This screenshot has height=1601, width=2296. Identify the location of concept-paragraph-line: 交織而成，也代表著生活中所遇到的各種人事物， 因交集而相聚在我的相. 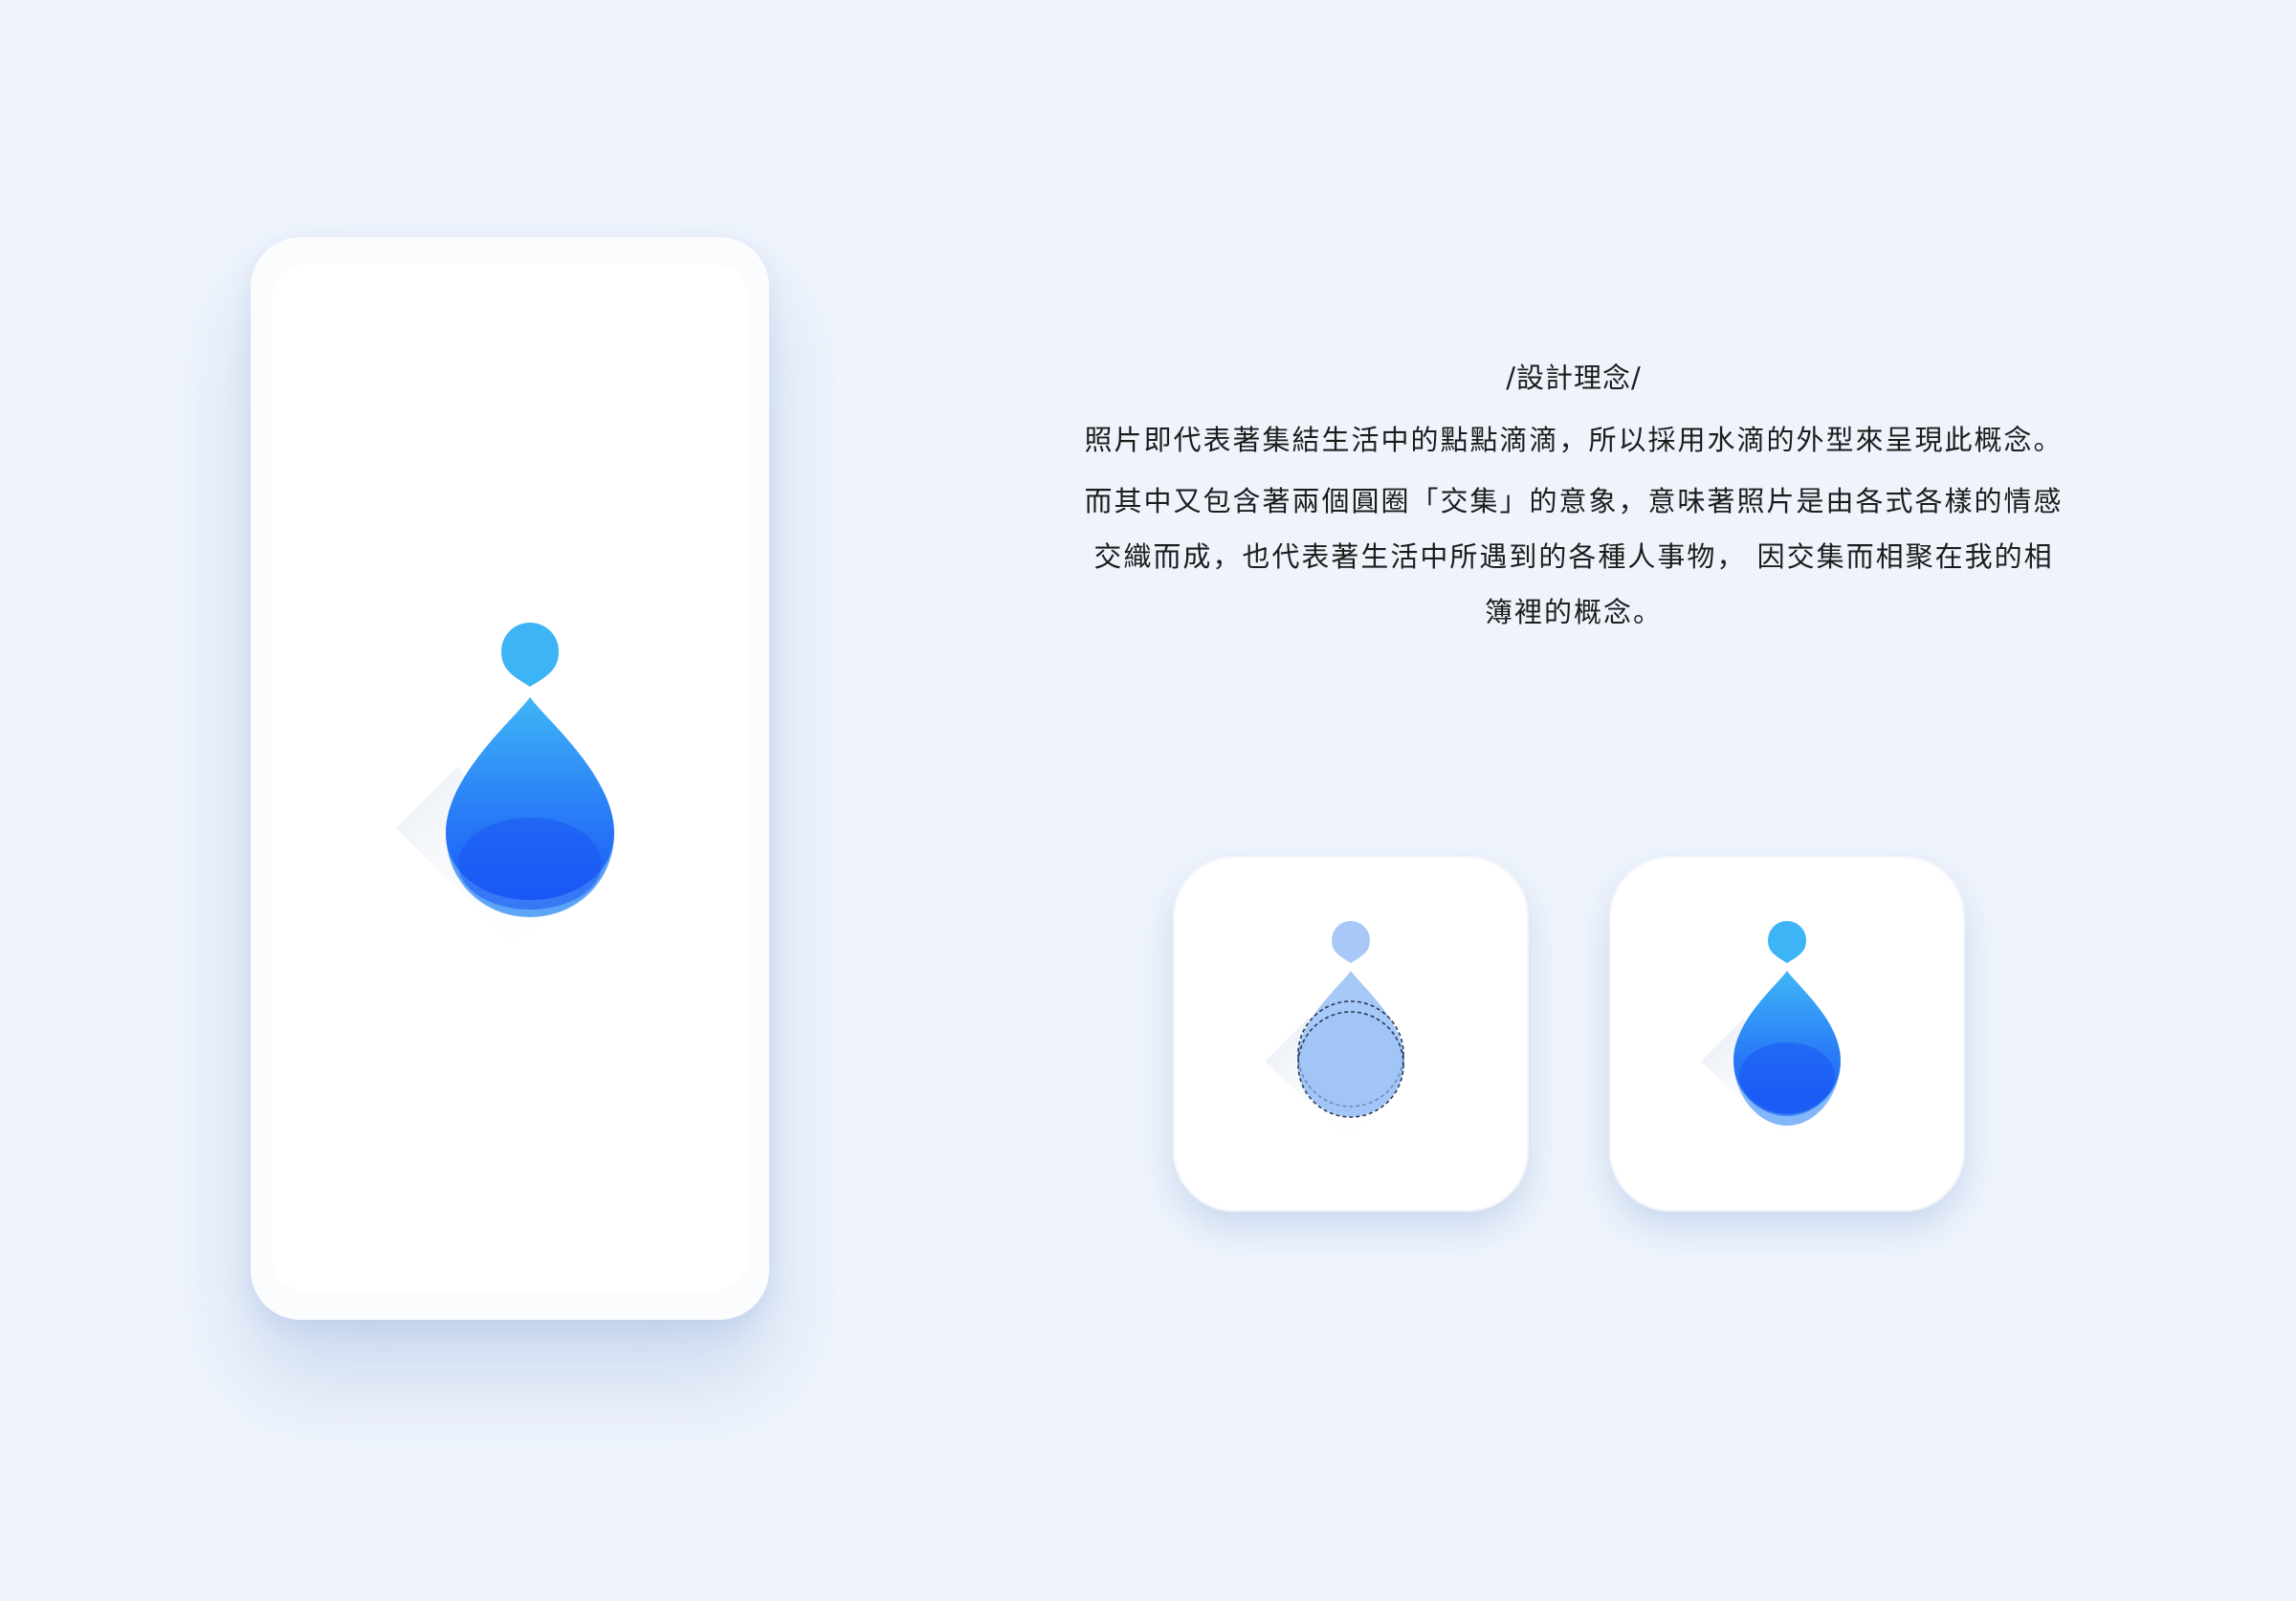
(1574, 556).